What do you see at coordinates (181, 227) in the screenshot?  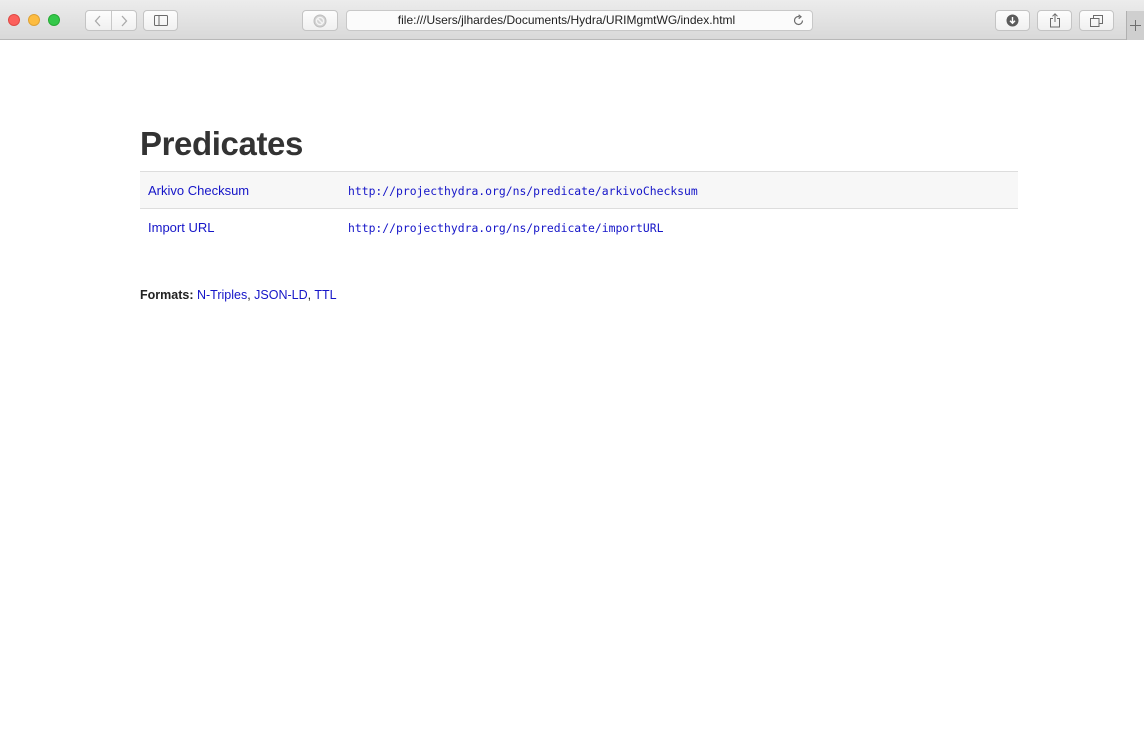 I see `predicate-label-link: Import URL` at bounding box center [181, 227].